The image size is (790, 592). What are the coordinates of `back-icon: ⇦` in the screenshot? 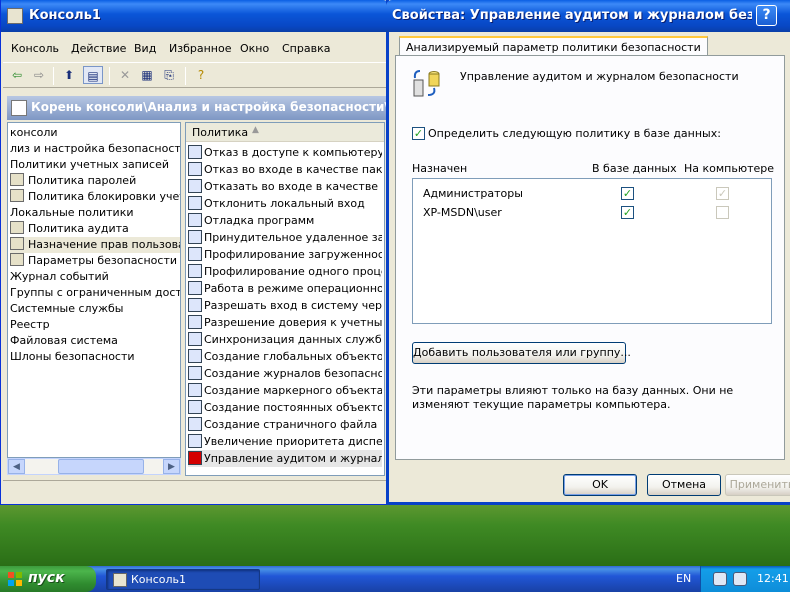 It's located at (17, 75).